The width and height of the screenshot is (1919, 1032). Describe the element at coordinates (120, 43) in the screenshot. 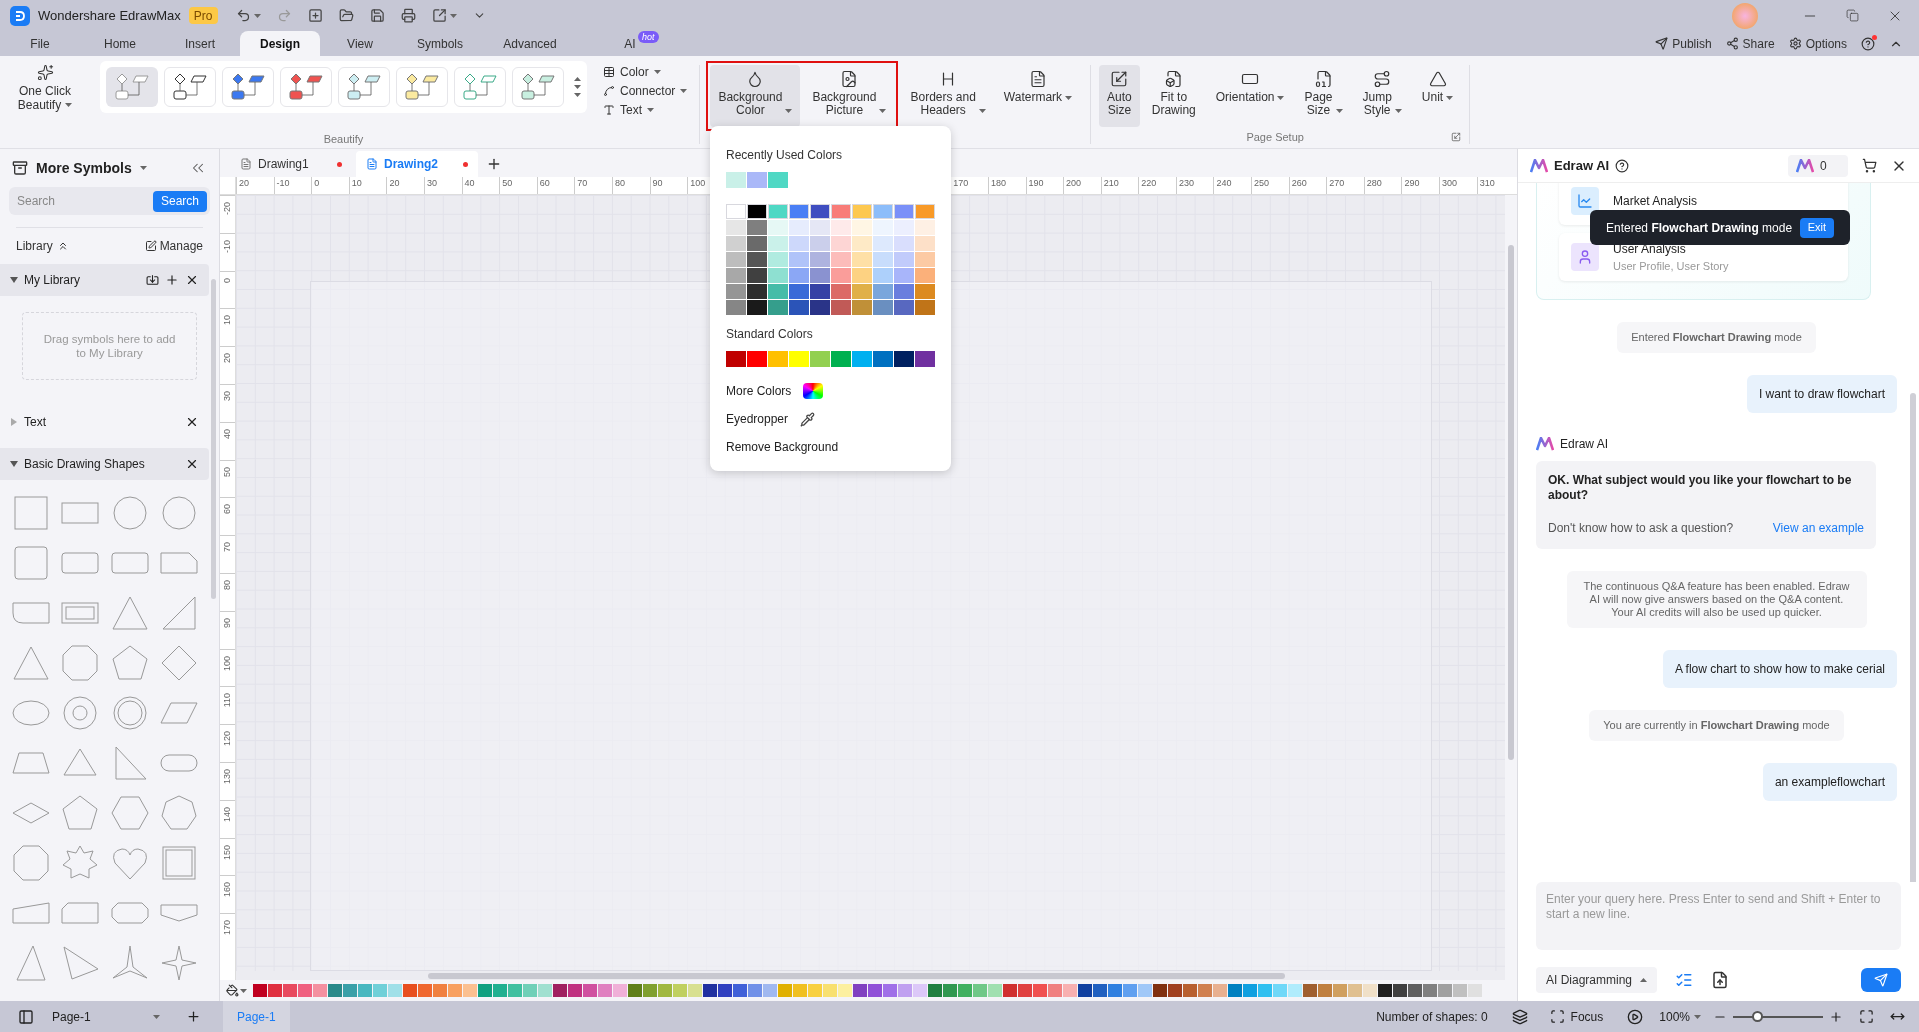

I see `menu-tab: Home` at that location.